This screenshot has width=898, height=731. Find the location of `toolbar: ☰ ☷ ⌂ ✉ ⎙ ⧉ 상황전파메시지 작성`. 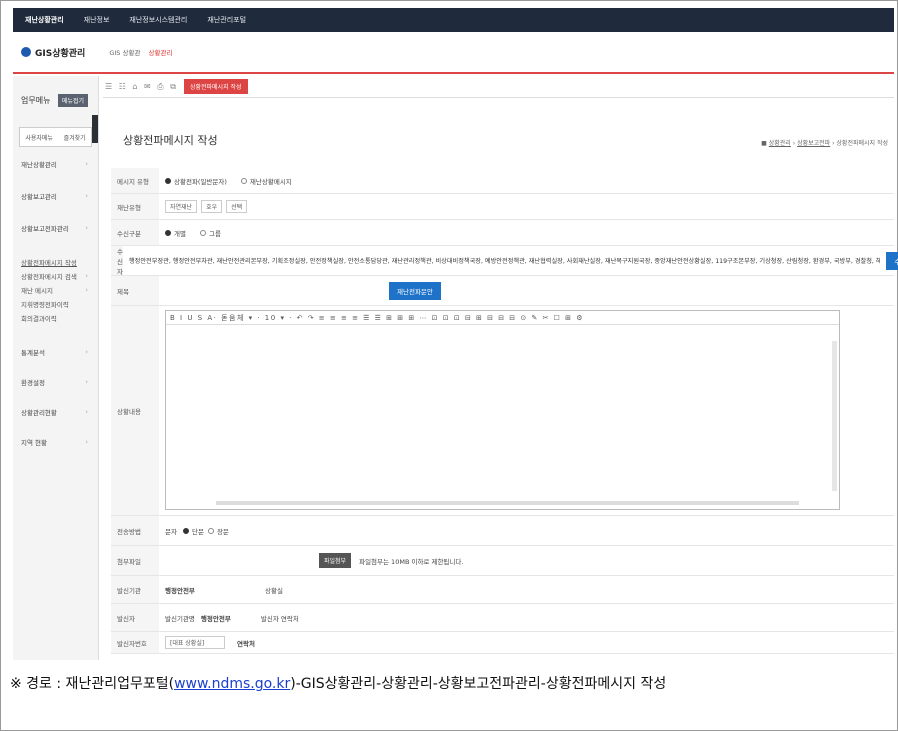

toolbar: ☰ ☷ ⌂ ✉ ⎙ ⧉ 상황전파메시지 작성 is located at coordinates (498, 87).